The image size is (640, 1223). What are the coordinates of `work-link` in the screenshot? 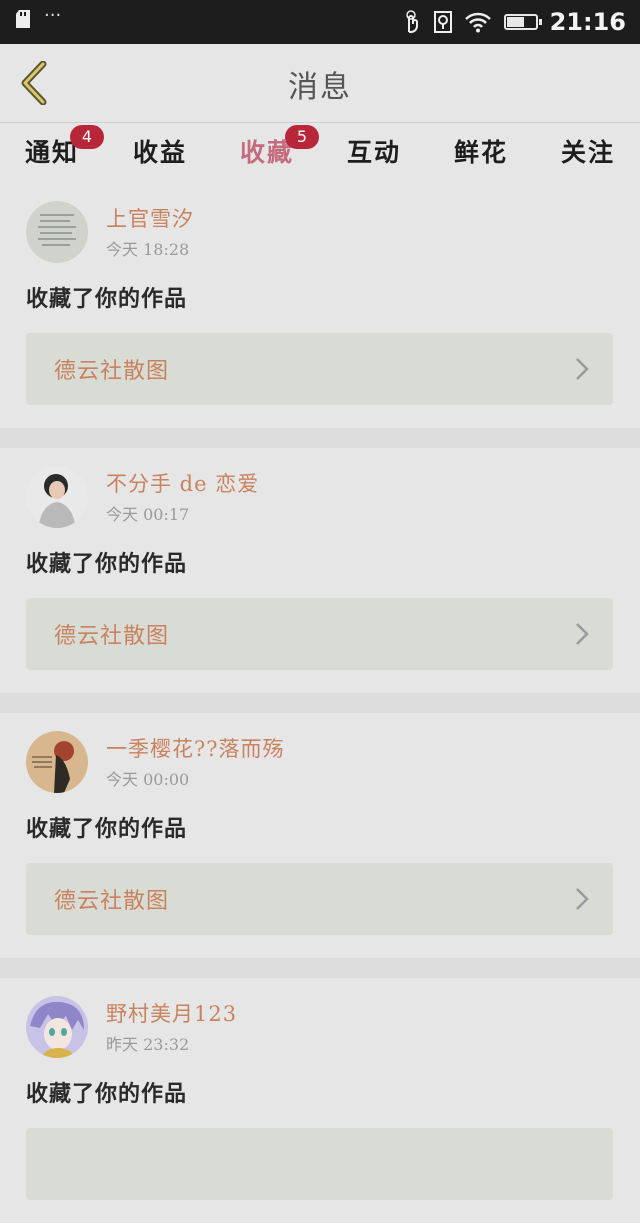 It's located at (319, 1164).